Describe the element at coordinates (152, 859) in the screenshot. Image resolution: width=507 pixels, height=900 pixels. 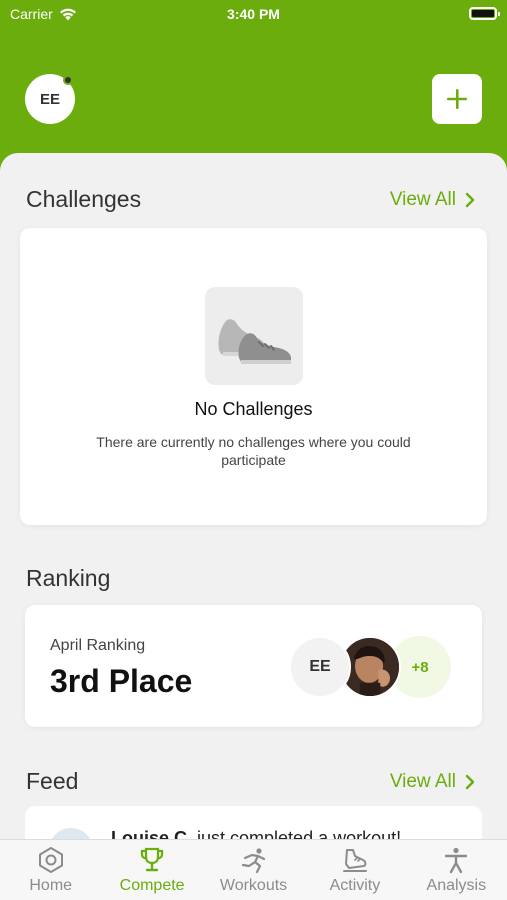
I see `trophy-icon` at that location.